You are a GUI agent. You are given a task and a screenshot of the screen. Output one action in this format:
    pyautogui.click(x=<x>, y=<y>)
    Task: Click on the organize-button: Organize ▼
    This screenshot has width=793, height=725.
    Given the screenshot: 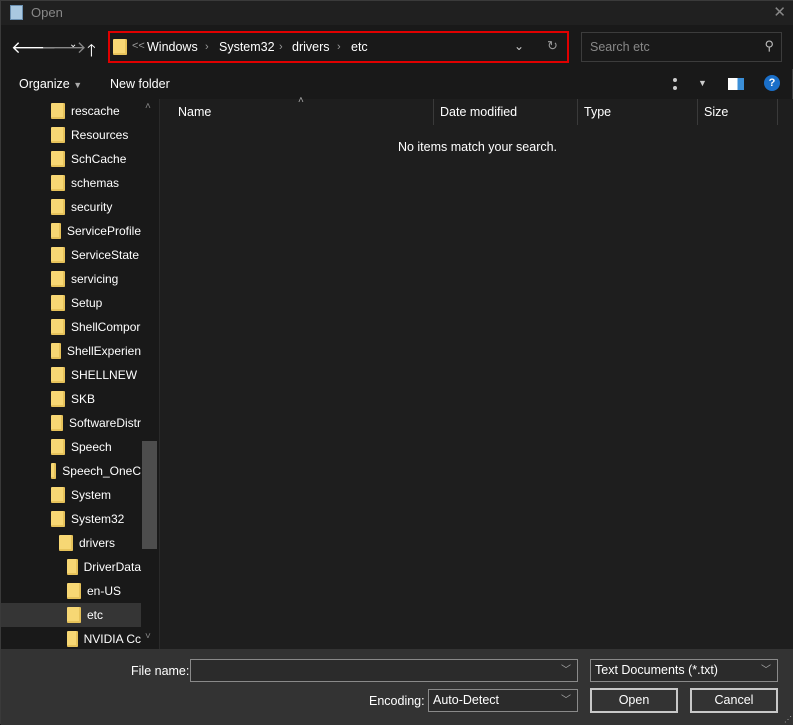 What is the action you would take?
    pyautogui.click(x=50, y=84)
    